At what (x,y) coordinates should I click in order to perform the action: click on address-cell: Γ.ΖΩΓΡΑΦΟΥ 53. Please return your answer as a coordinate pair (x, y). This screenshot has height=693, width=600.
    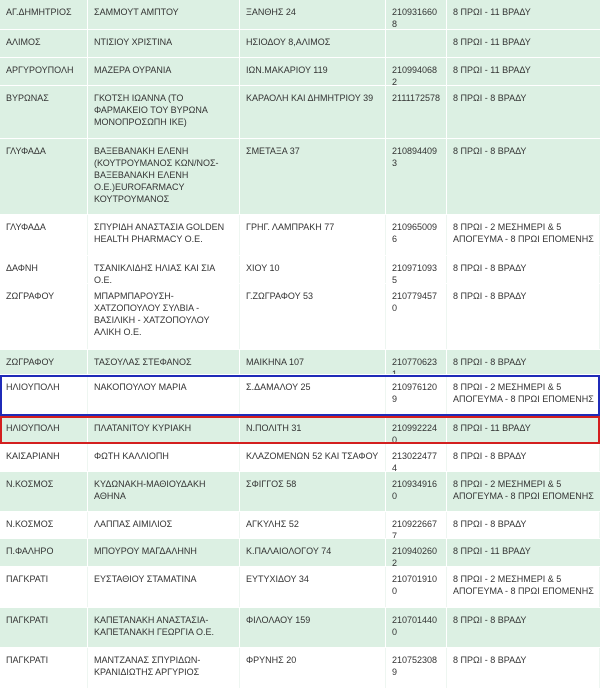
    Looking at the image, I should click on (313, 316).